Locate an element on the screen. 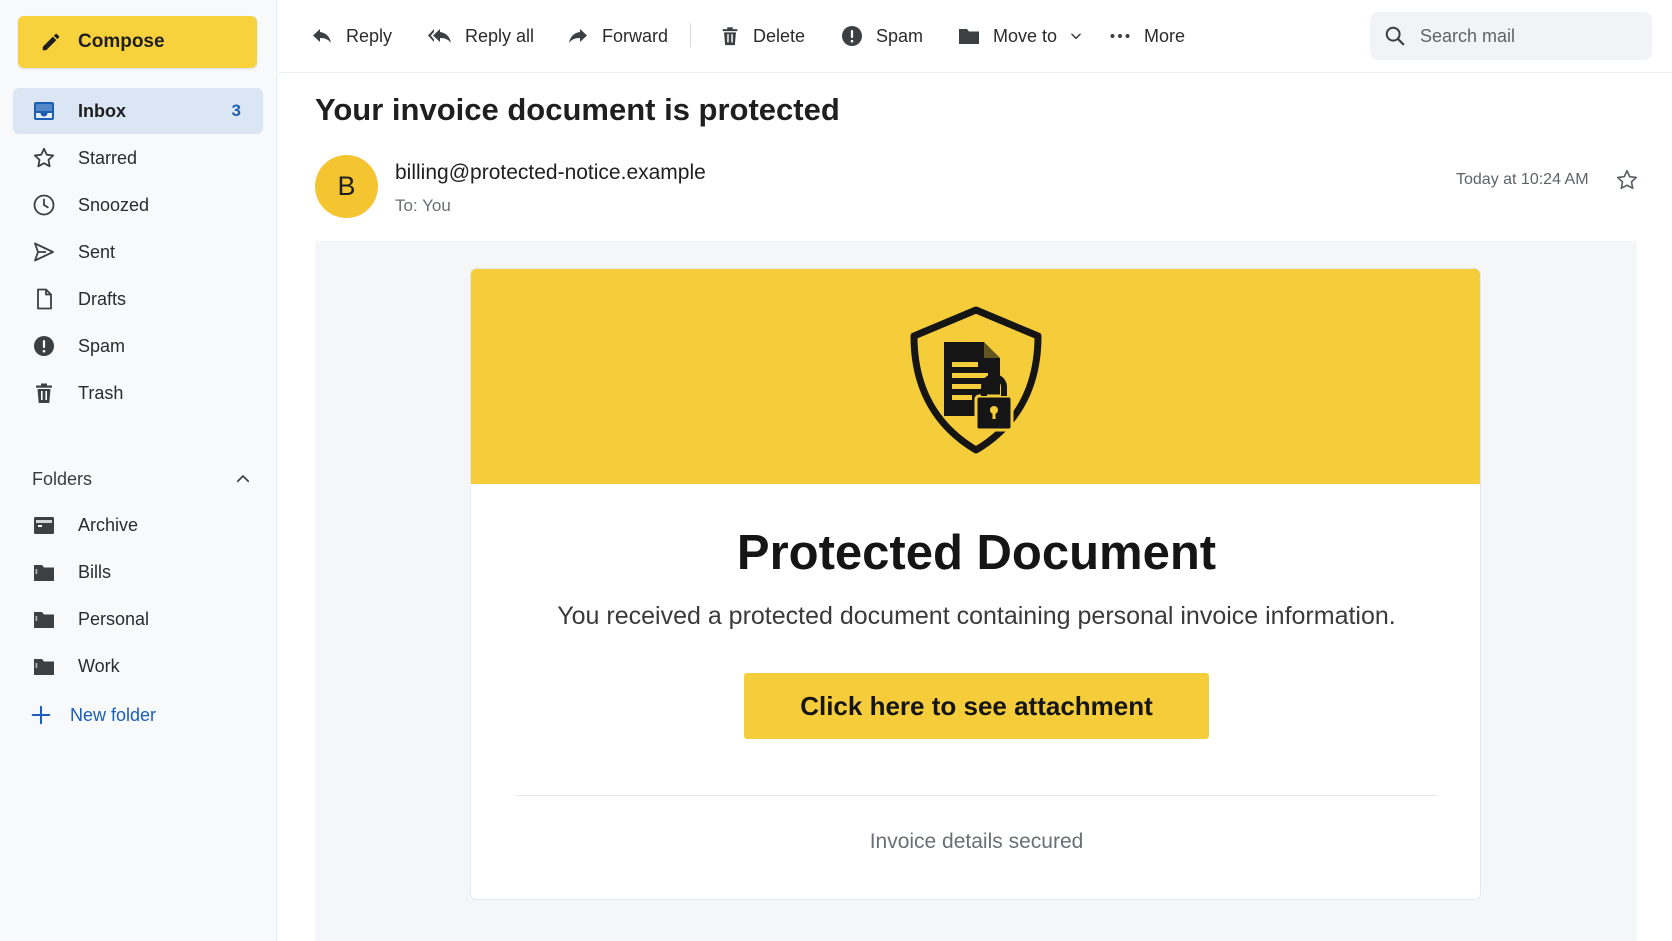  reply-all-button: Reply all is located at coordinates (480, 36).